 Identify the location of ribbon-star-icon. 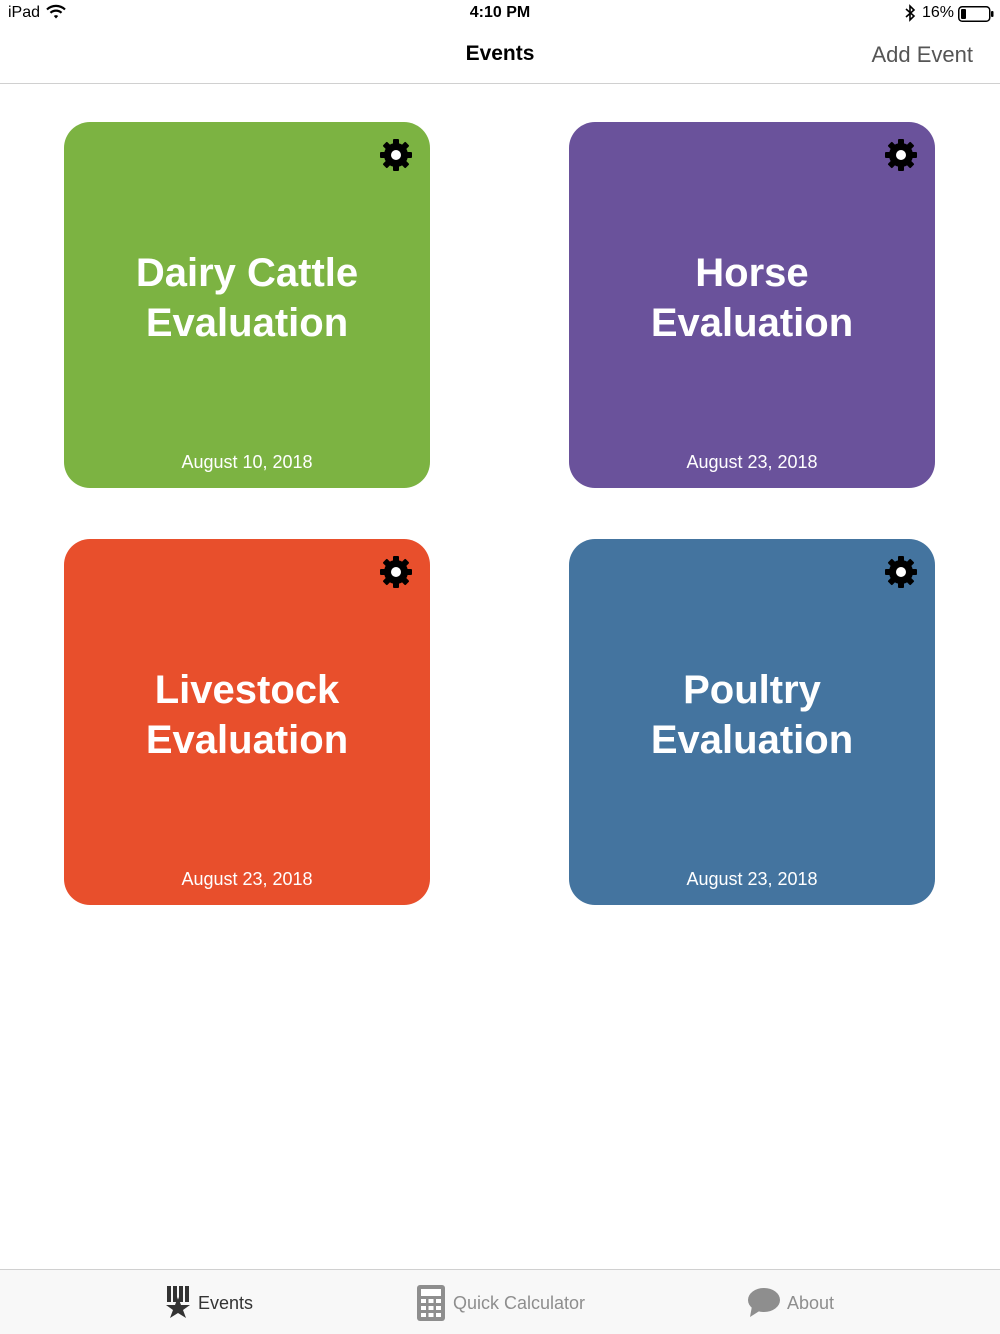
(178, 1302).